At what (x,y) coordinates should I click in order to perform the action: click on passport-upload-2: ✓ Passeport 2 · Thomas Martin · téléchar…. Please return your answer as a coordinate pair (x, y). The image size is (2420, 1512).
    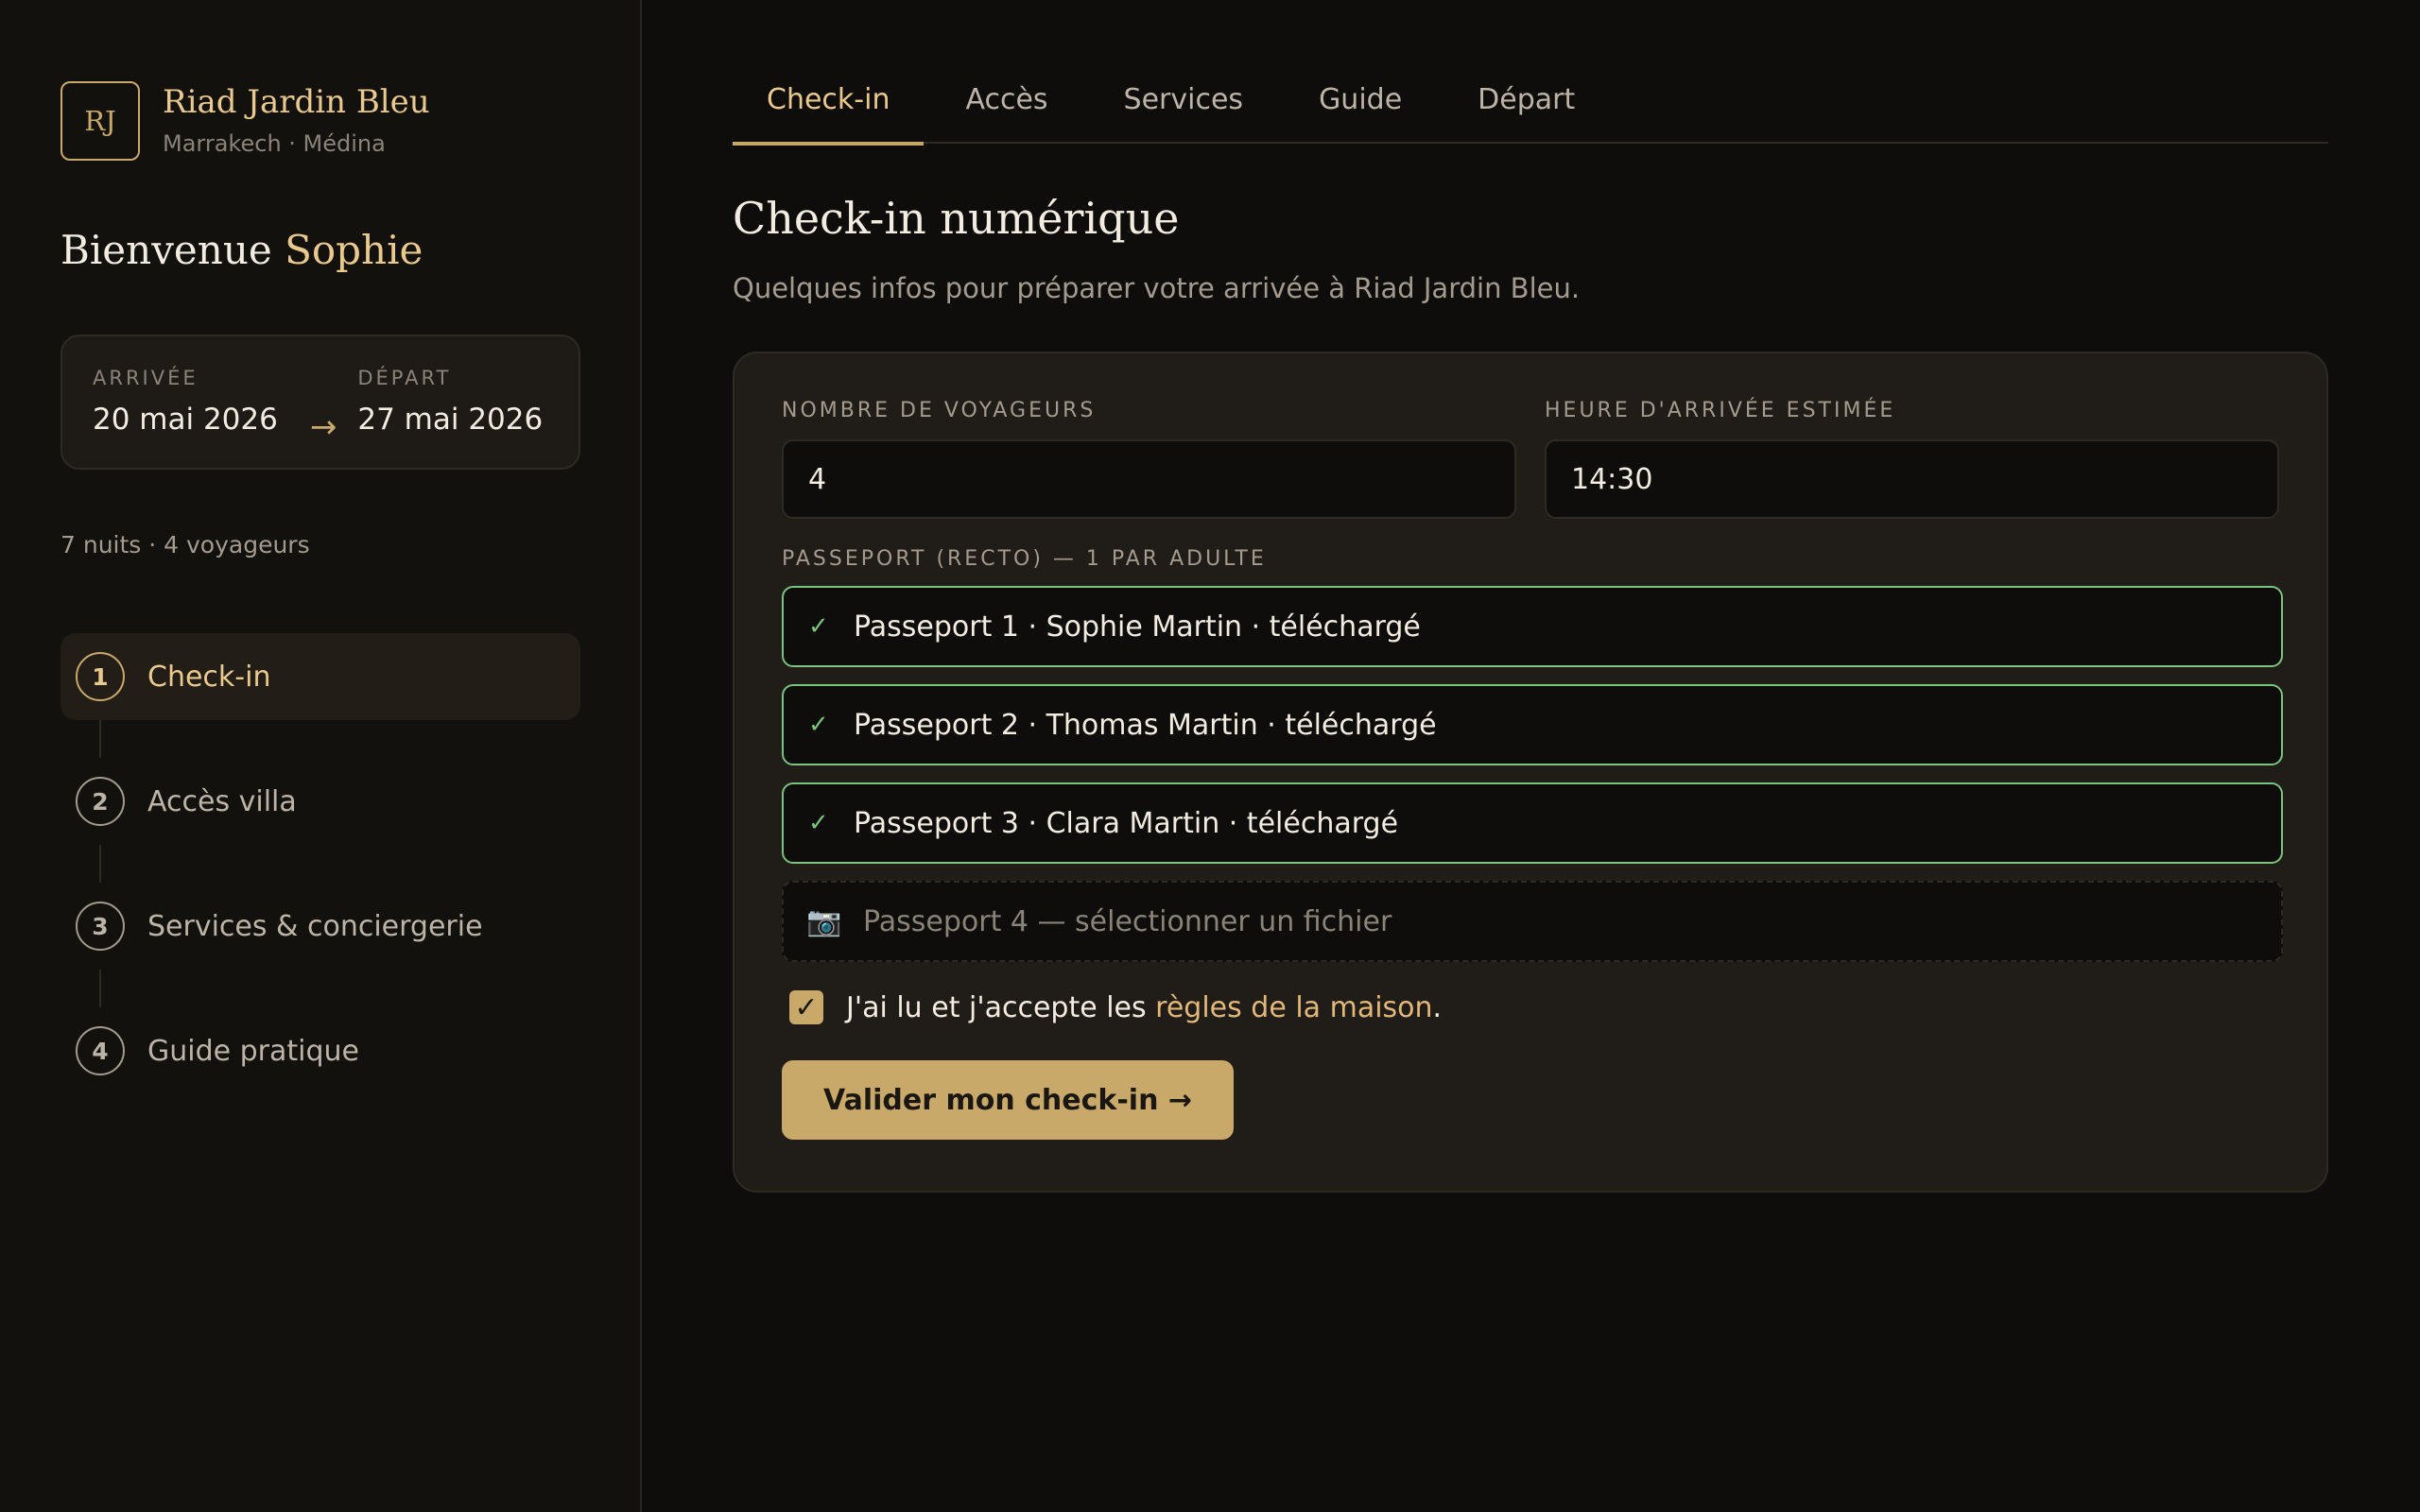
    Looking at the image, I should click on (1532, 724).